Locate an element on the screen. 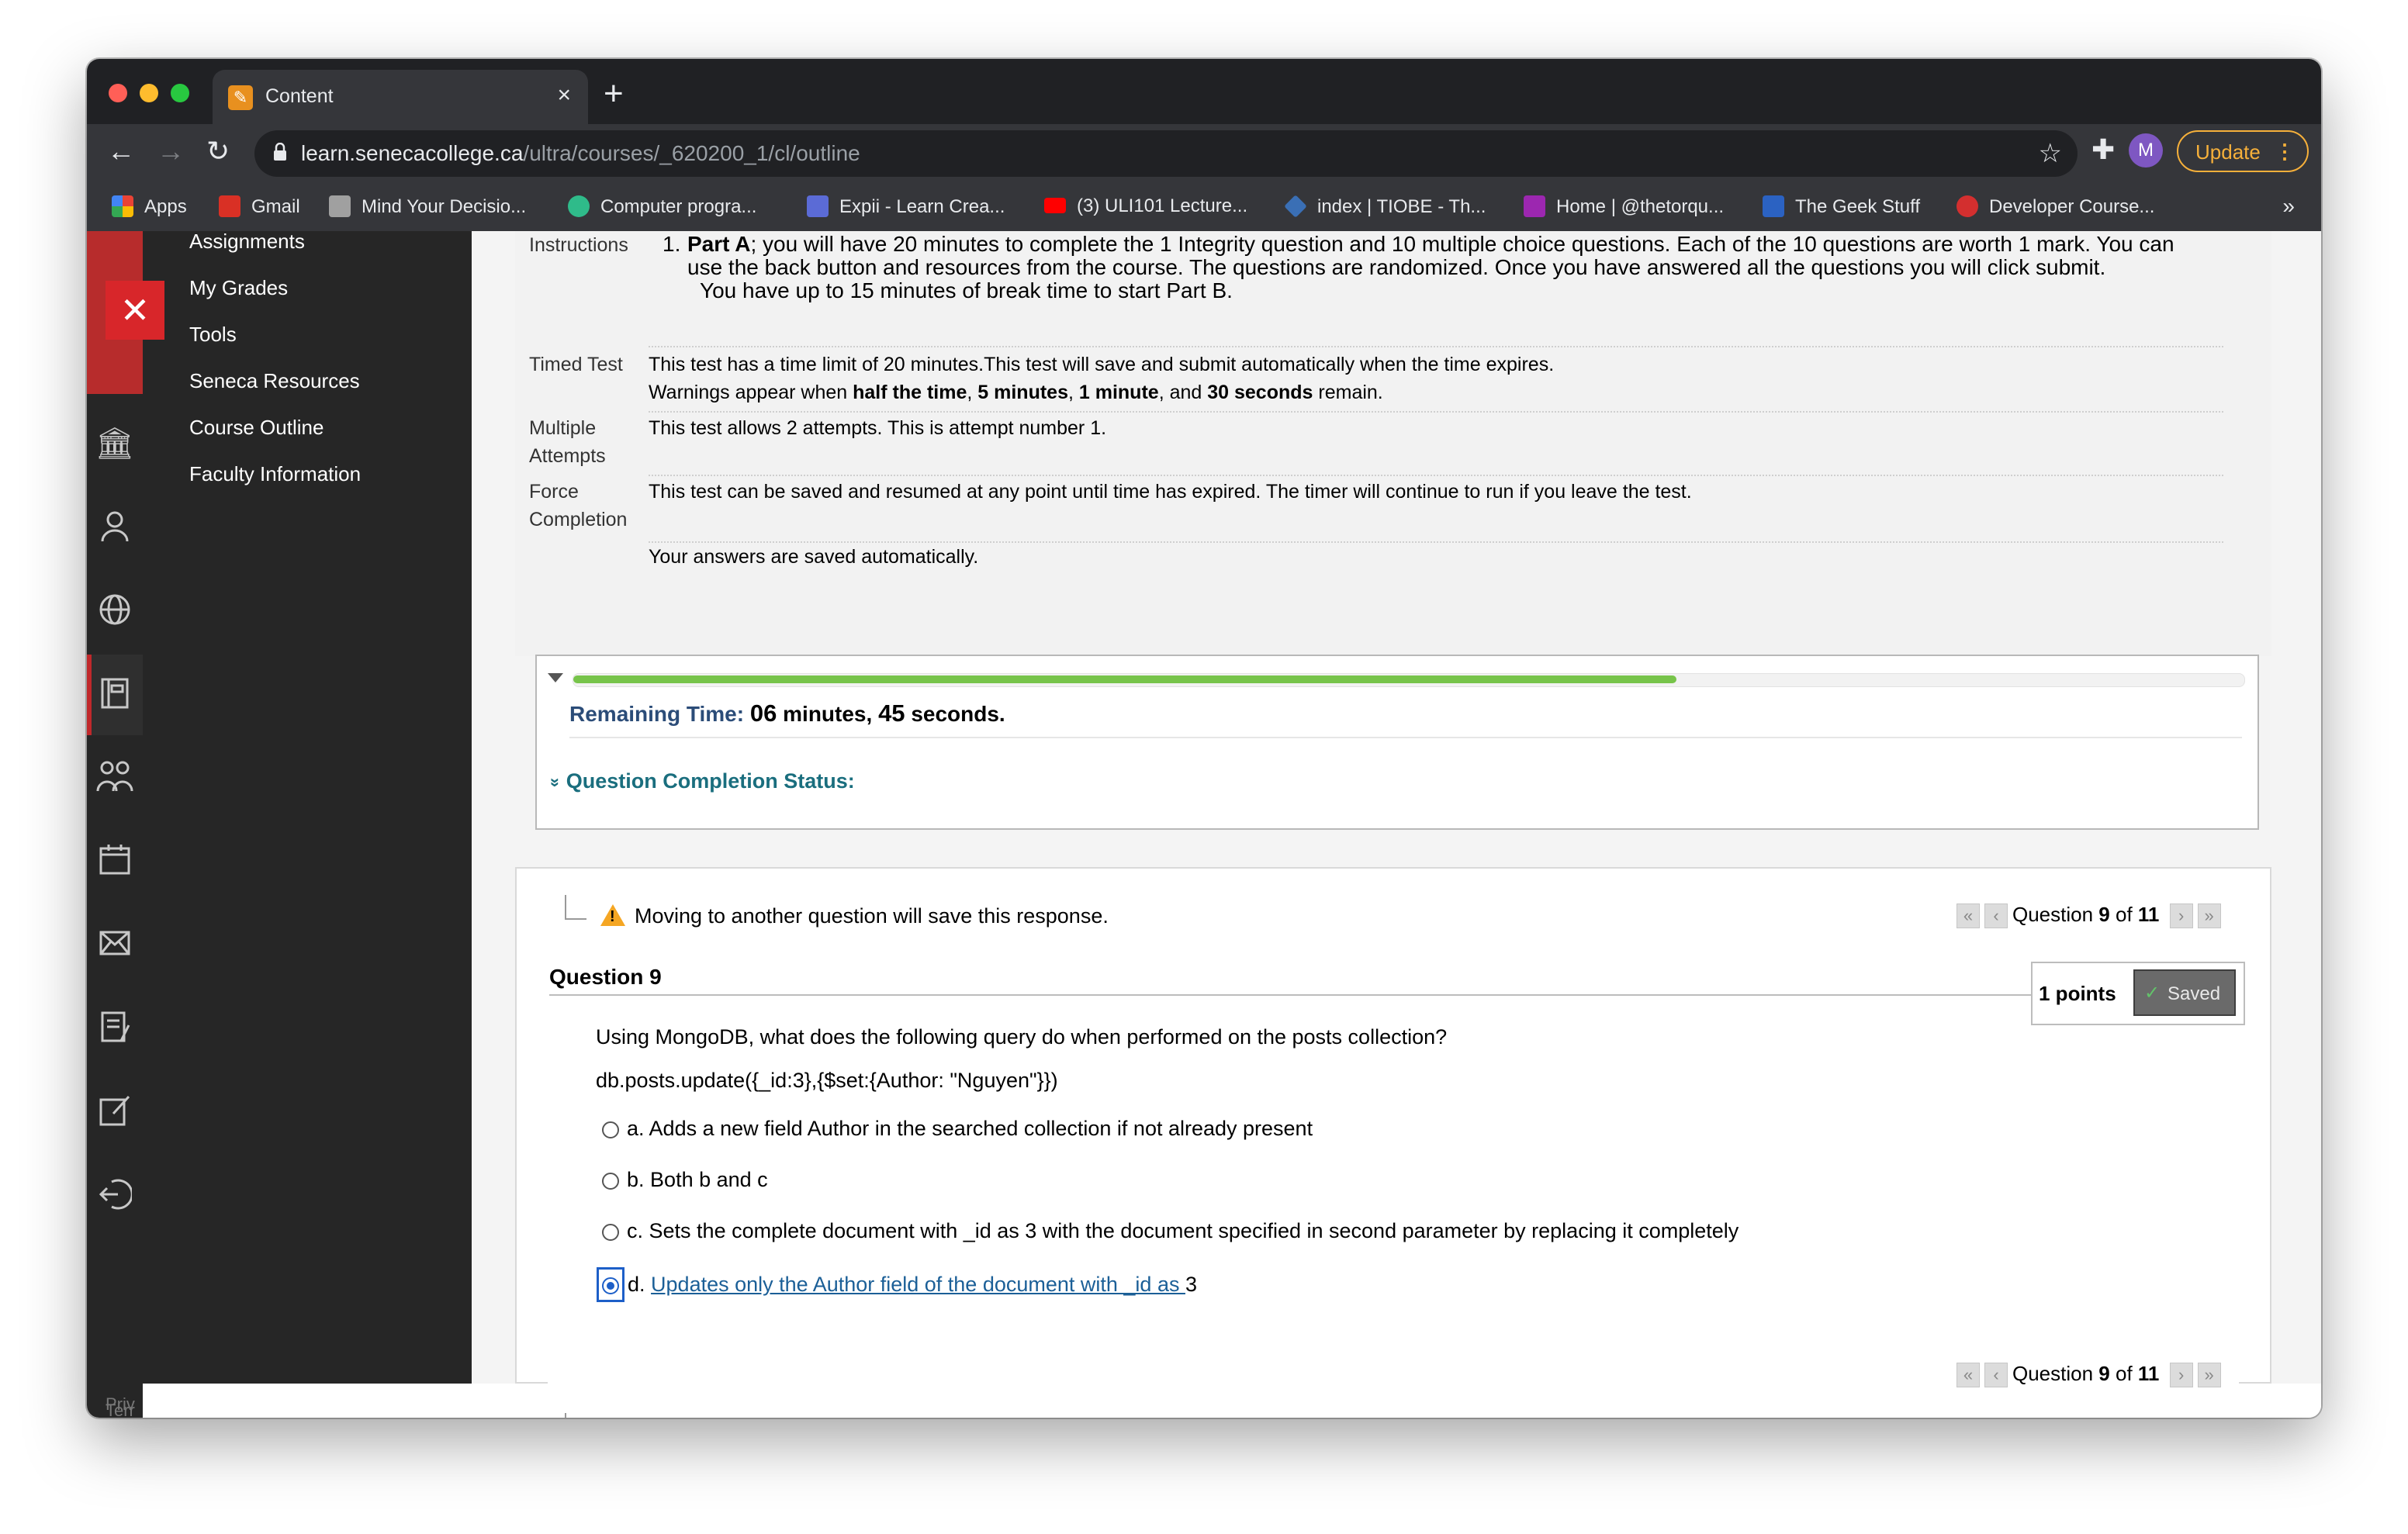 The height and width of the screenshot is (1534, 2408). nav-item-tools: Tools is located at coordinates (213, 335).